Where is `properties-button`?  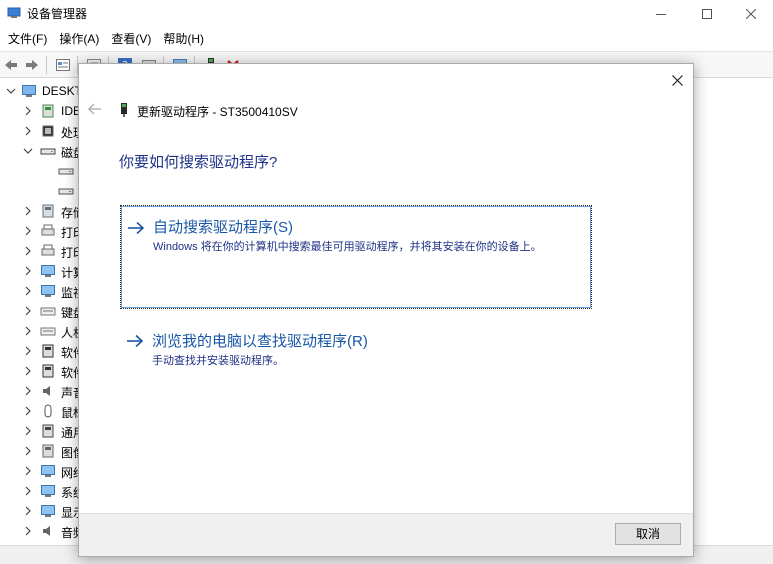
properties-button is located at coordinates (63, 65).